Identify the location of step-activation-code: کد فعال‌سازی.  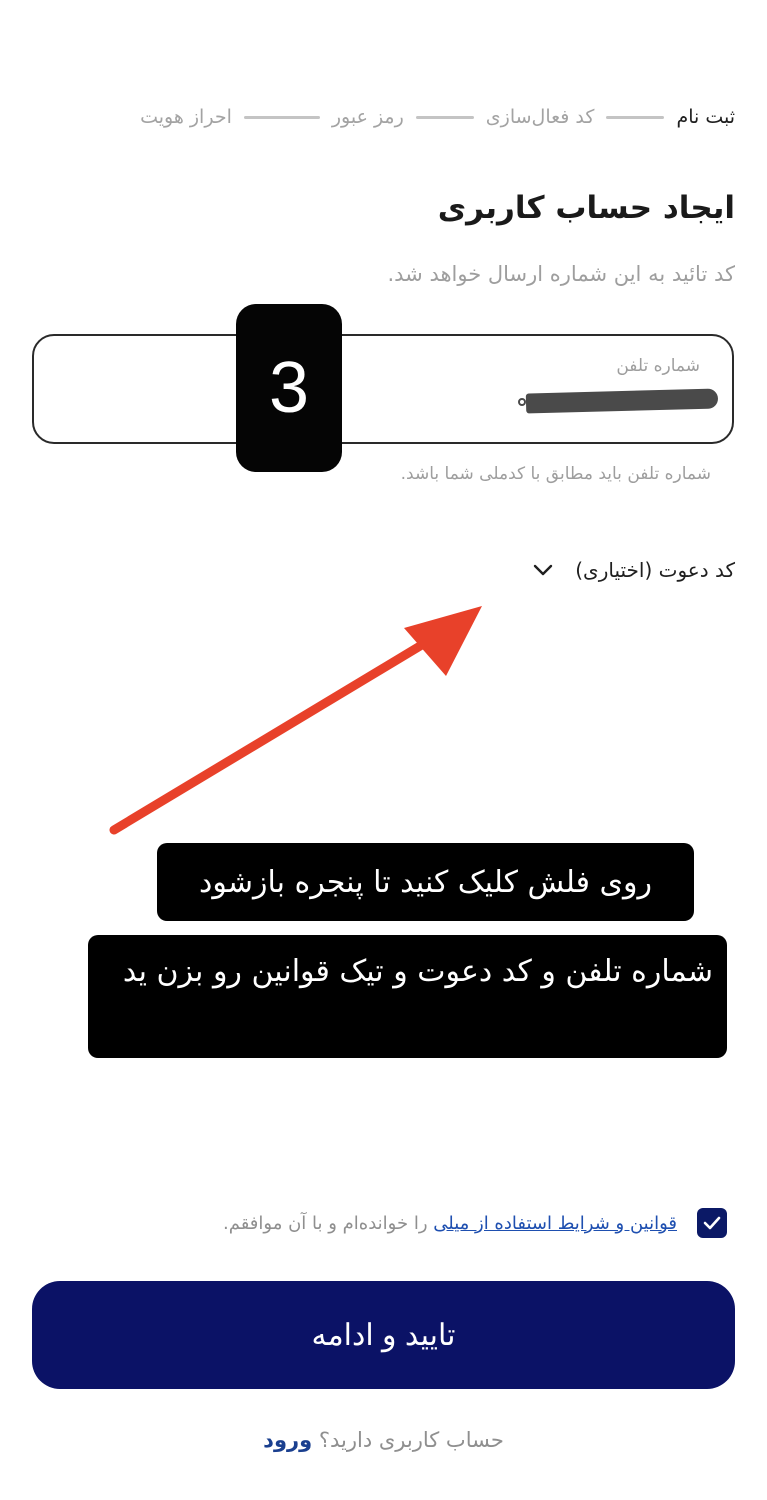
(540, 117).